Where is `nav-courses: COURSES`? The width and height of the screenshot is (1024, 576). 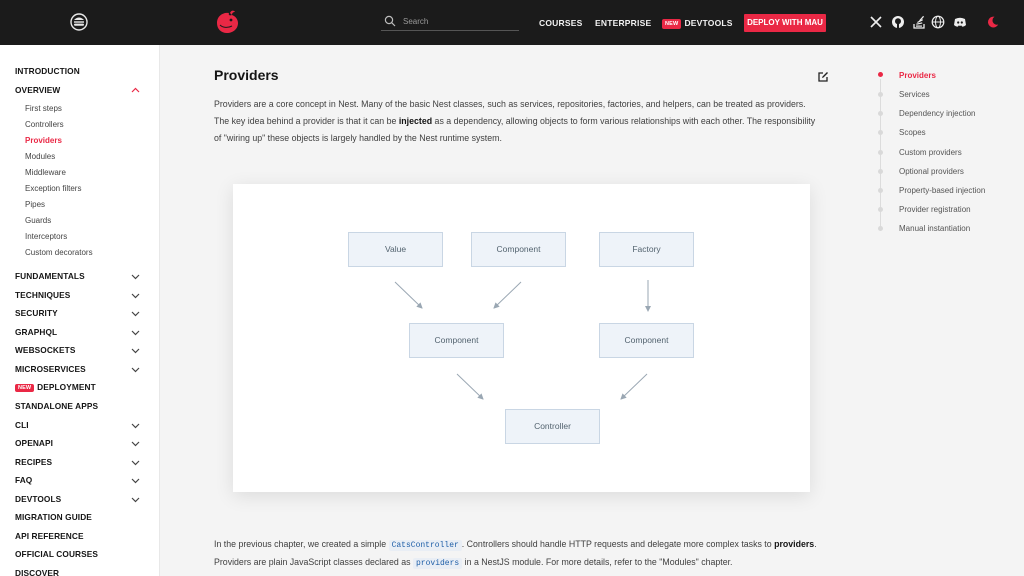 nav-courses: COURSES is located at coordinates (560, 23).